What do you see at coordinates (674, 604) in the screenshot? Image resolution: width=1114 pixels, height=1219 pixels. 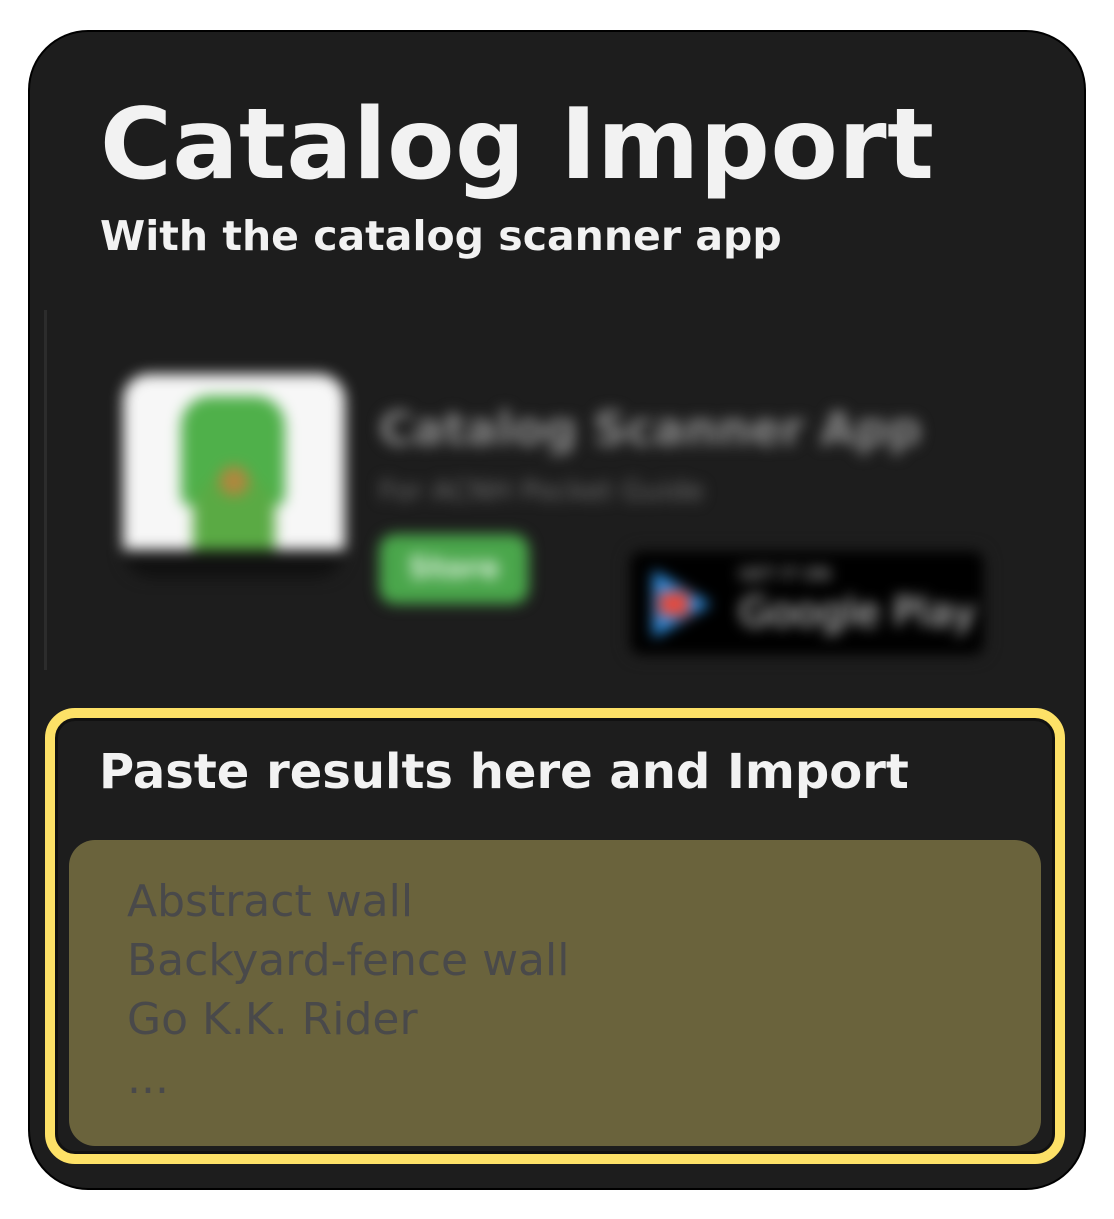 I see `google-play-icon-accent` at bounding box center [674, 604].